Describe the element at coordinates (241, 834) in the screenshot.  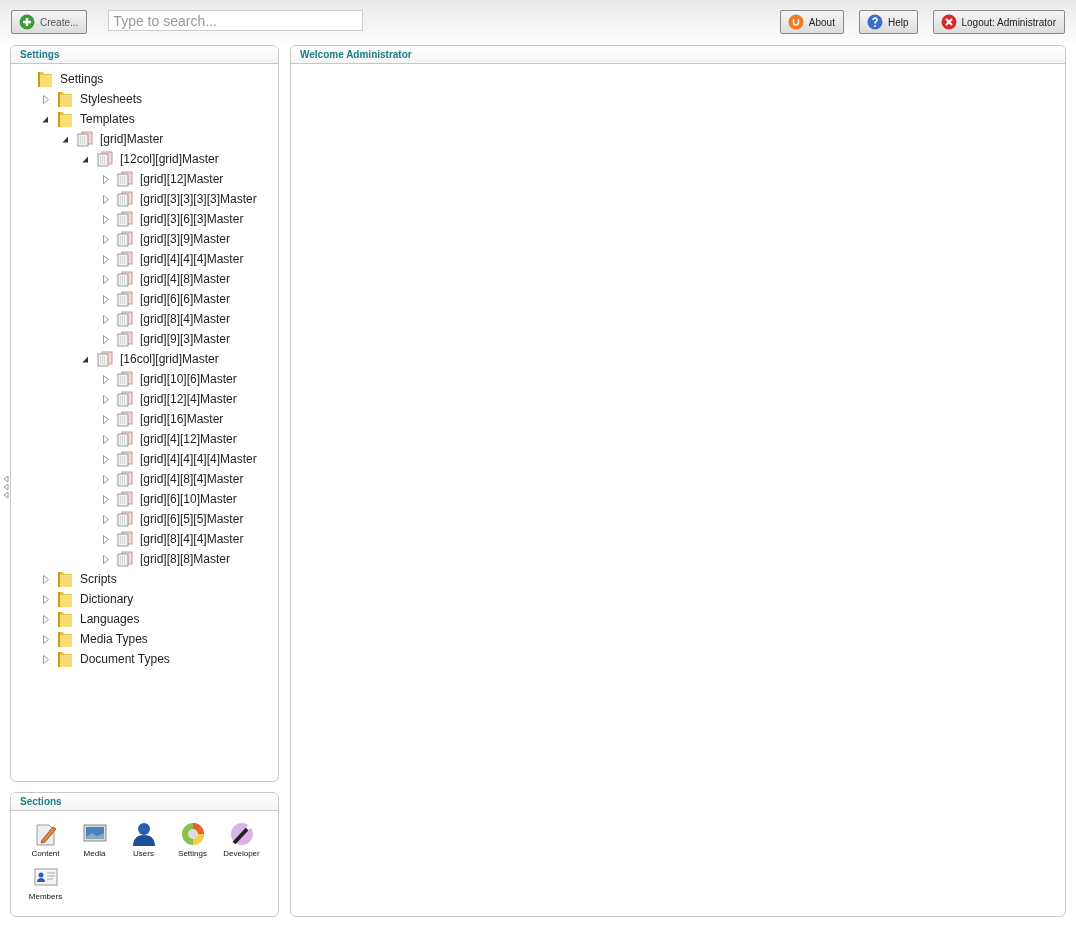
I see `magic-wand-icon` at that location.